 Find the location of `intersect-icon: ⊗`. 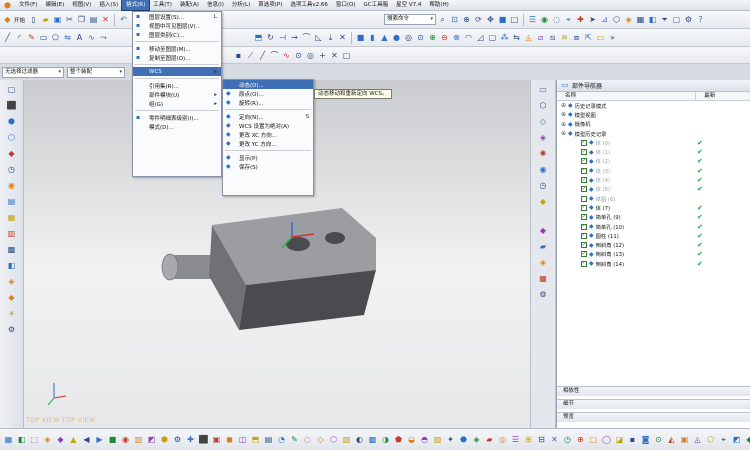

intersect-icon: ⊗ is located at coordinates (456, 37).